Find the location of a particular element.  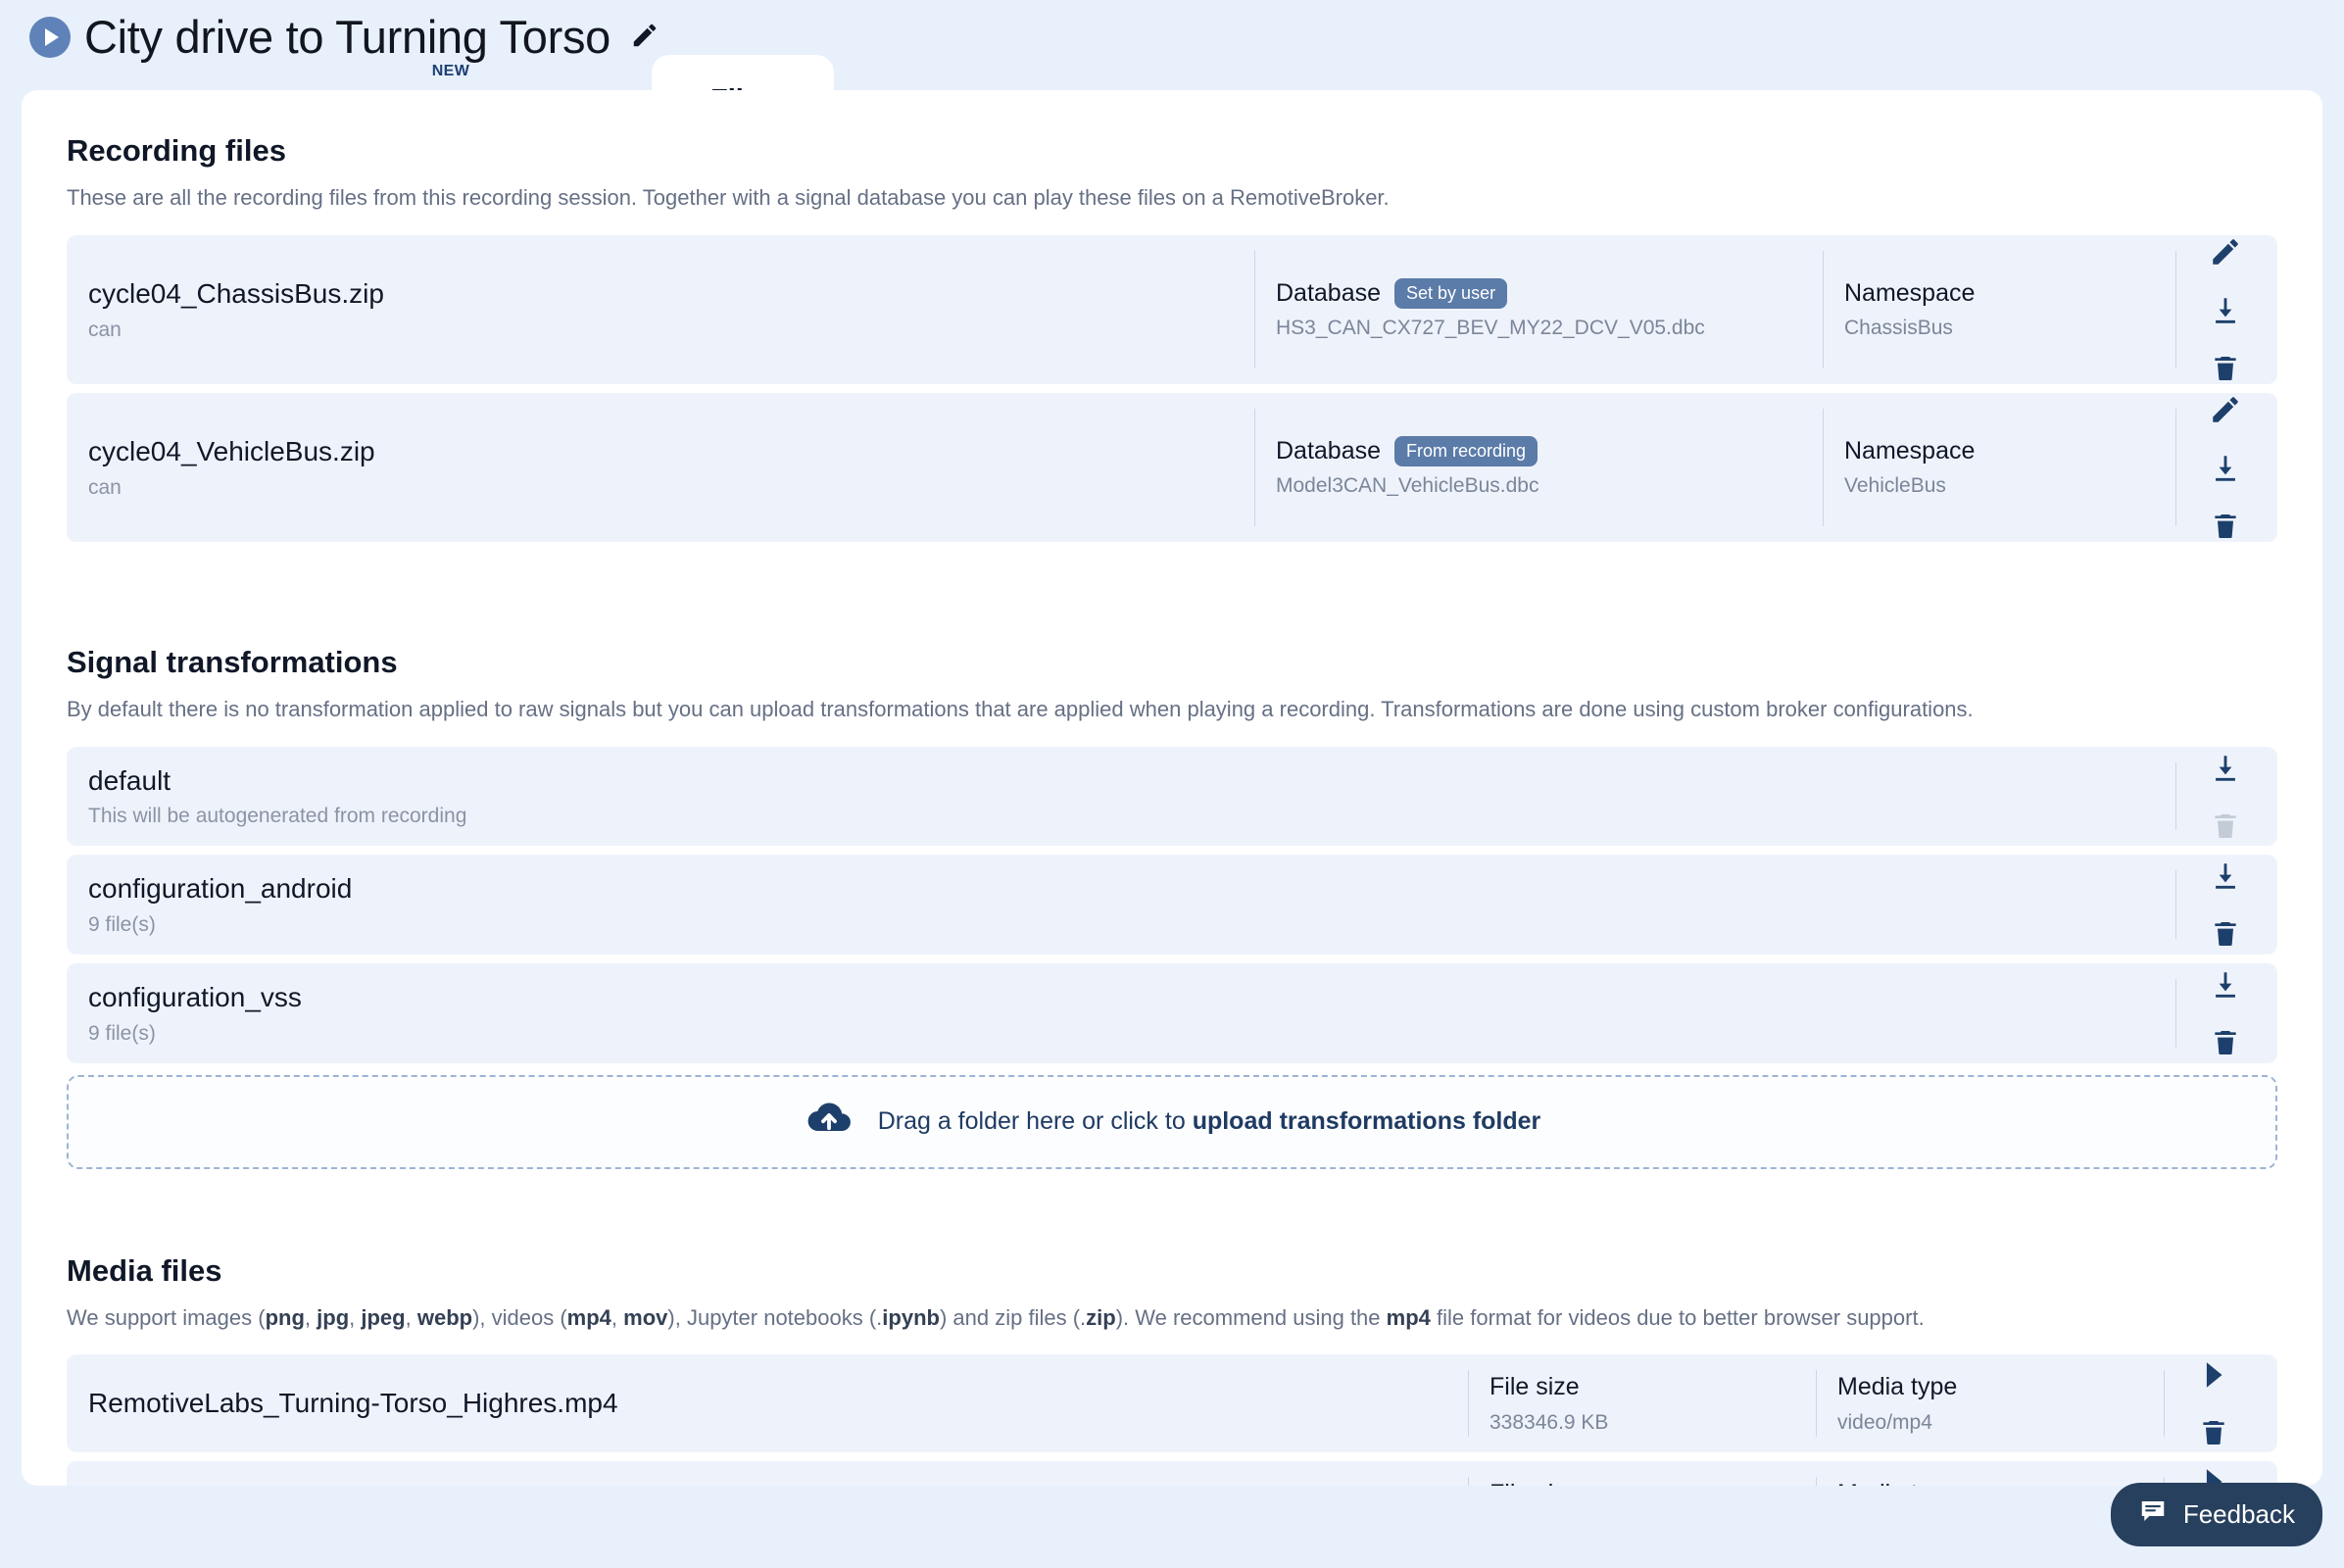

recording-file-name-cell: cycle04_VehicleBus.zip can is located at coordinates (661, 467).